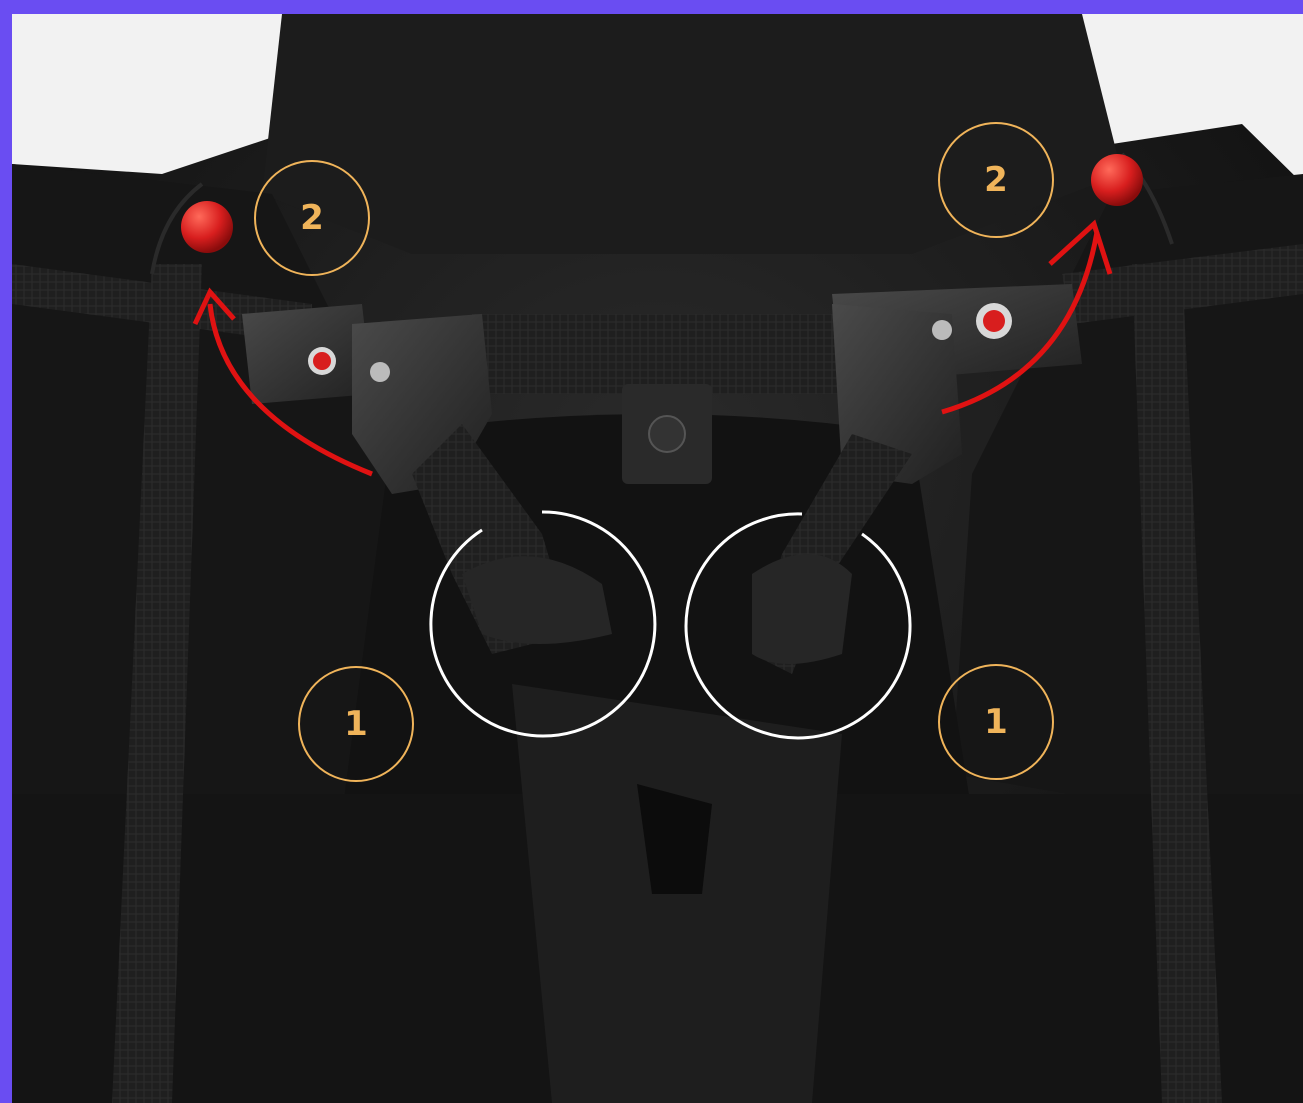 The width and height of the screenshot is (1303, 1103). What do you see at coordinates (667, 434) in the screenshot?
I see `clip-button` at bounding box center [667, 434].